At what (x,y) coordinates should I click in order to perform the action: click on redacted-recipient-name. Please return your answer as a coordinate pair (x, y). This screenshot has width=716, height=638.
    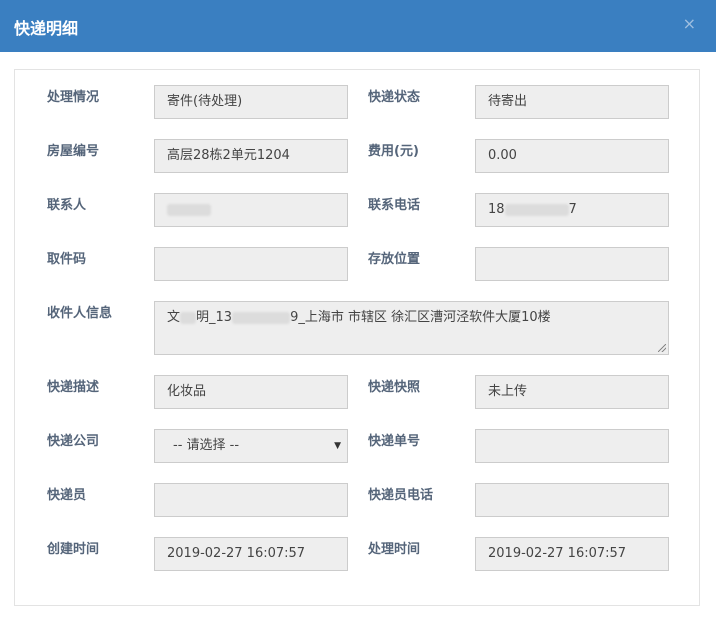
    Looking at the image, I should click on (188, 317).